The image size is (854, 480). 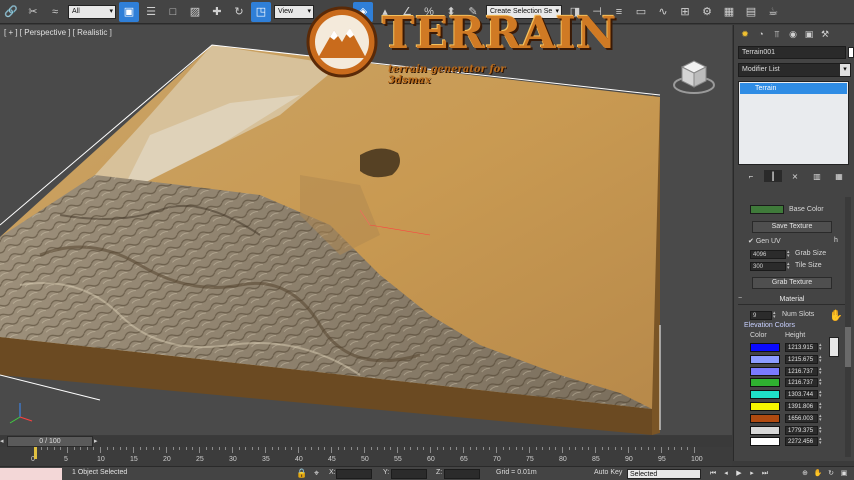 What do you see at coordinates (765, 474) in the screenshot?
I see `go-to-end-icon: ⏭` at bounding box center [765, 474].